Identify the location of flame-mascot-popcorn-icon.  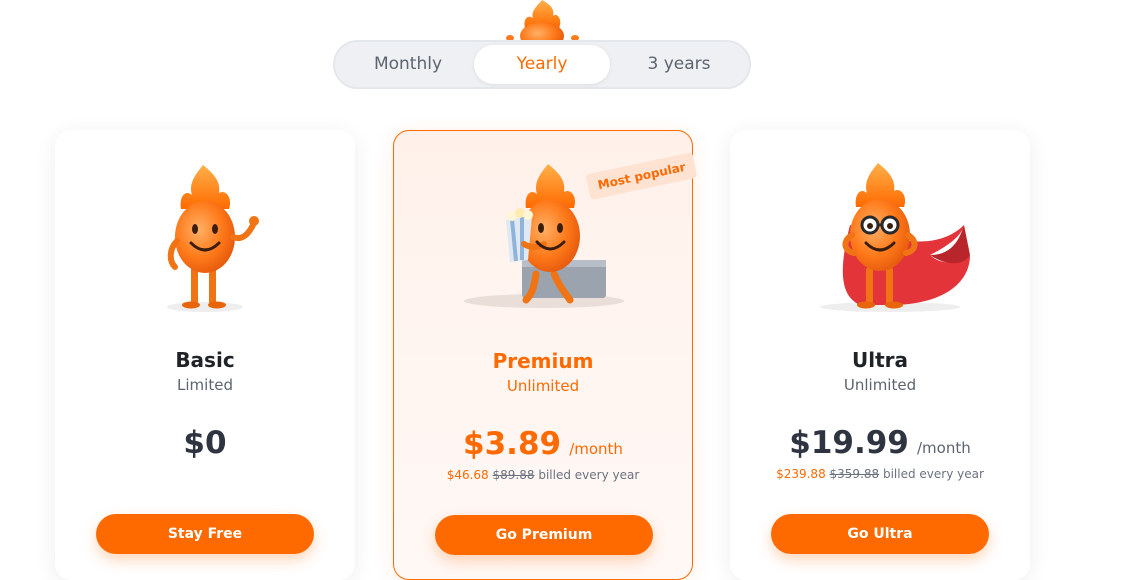
(544, 236).